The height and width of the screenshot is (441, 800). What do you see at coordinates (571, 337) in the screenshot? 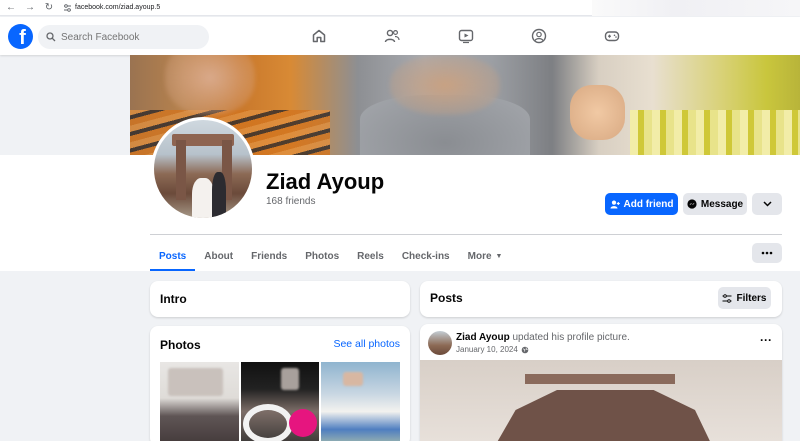
I see `post-action-text: updated his profile picture.` at bounding box center [571, 337].